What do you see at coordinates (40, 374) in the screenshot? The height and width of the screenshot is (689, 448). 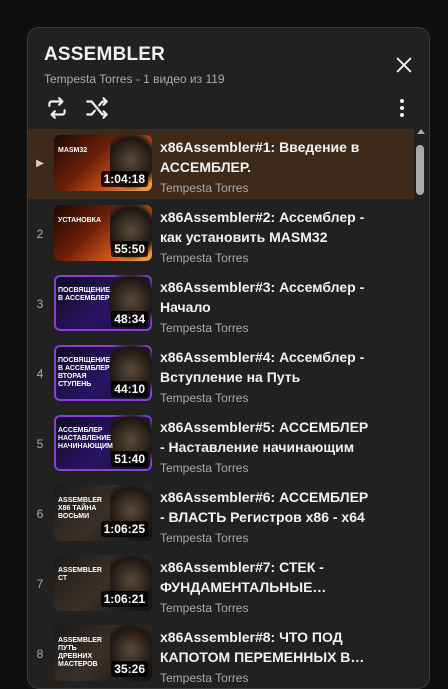 I see `item-index: 4` at bounding box center [40, 374].